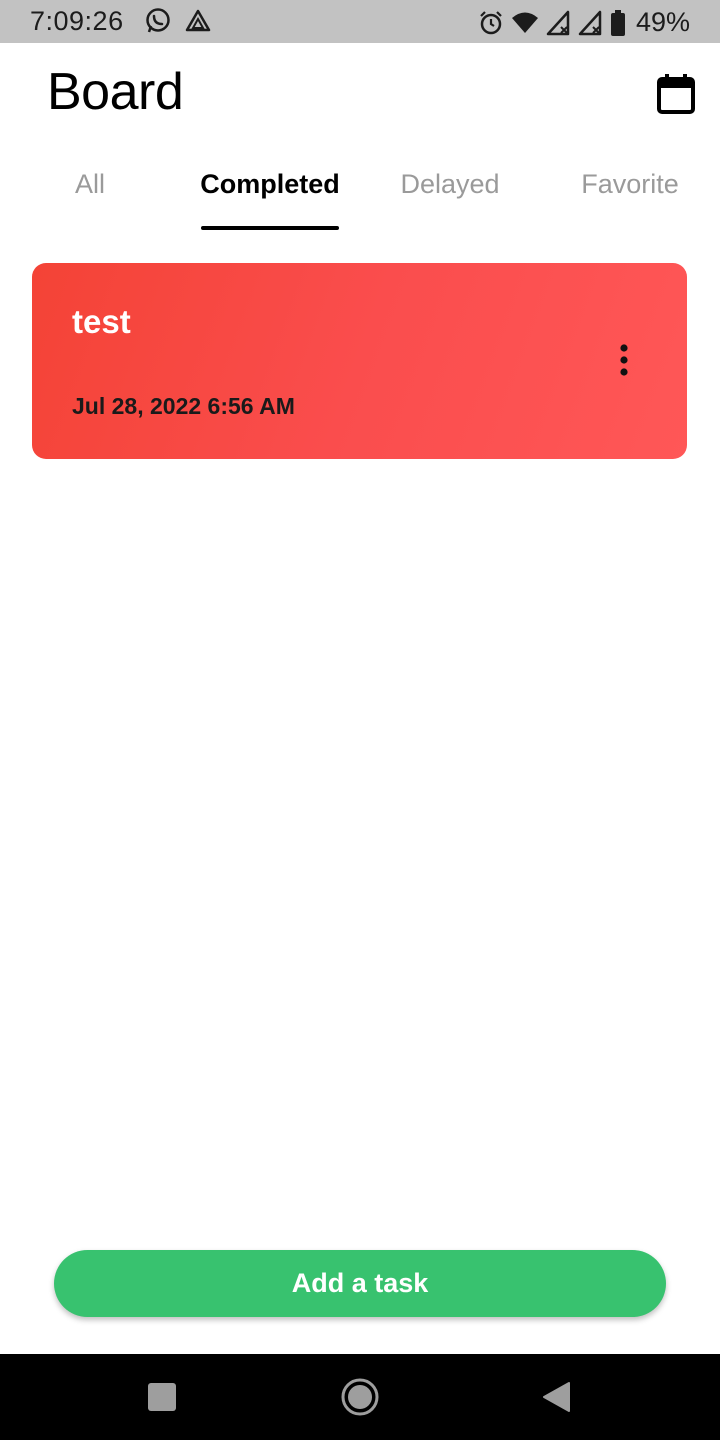 Image resolution: width=720 pixels, height=1445 pixels. I want to click on calendar-icon, so click(676, 94).